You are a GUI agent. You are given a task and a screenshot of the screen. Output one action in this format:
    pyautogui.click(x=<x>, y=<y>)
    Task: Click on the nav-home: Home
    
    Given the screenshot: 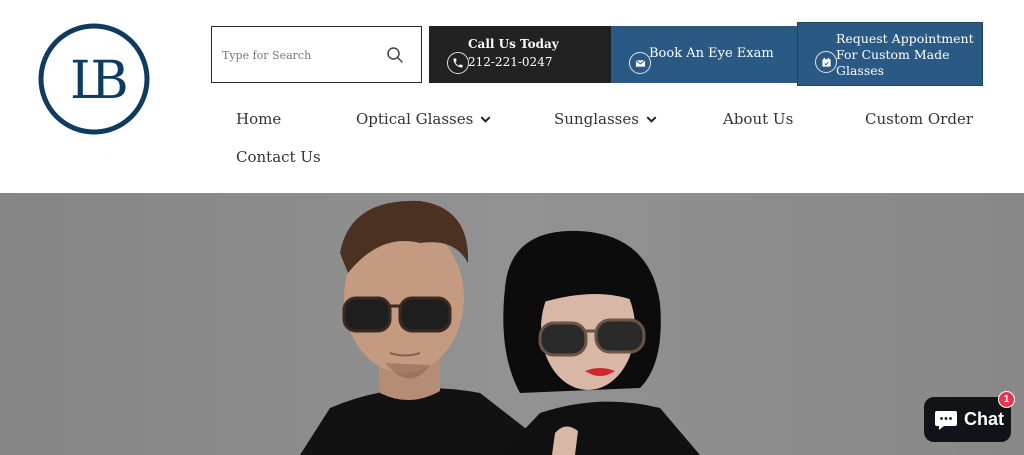 What is the action you would take?
    pyautogui.click(x=258, y=119)
    